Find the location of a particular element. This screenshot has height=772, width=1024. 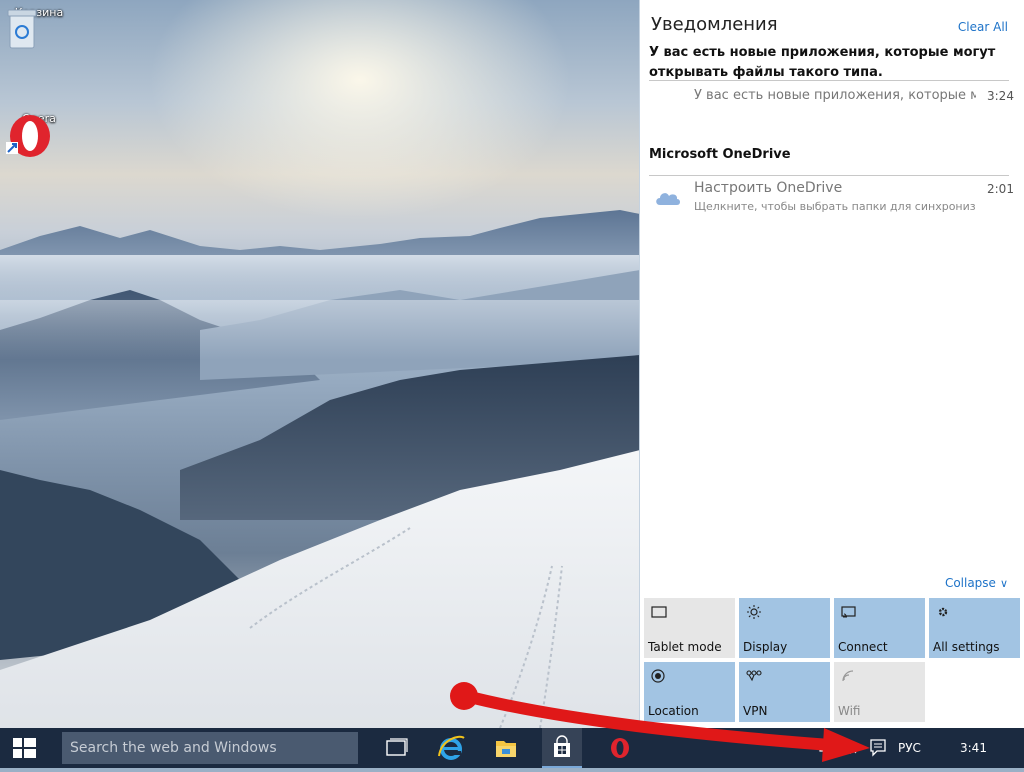

wifi-icon is located at coordinates (848, 676).